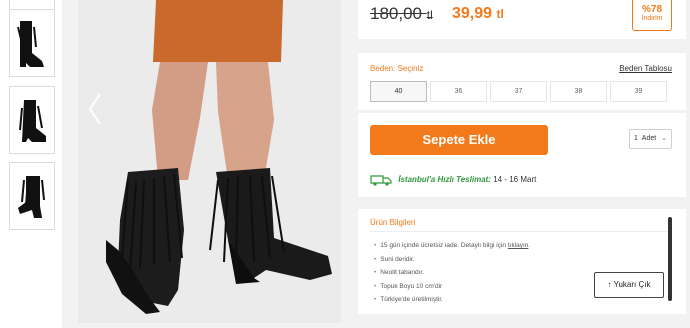 The image size is (690, 328). Describe the element at coordinates (459, 140) in the screenshot. I see `add-to-cart-button: Sepete Ekle` at that location.